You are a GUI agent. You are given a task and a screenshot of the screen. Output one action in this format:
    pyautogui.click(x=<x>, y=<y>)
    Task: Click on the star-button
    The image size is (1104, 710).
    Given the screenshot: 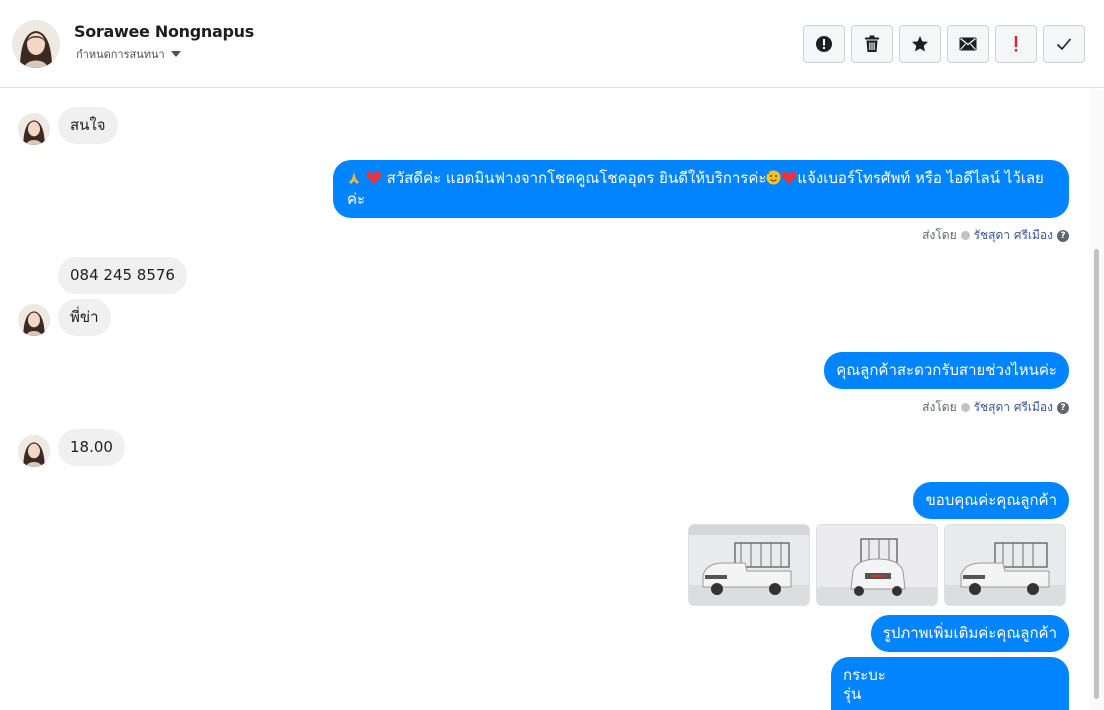 What is the action you would take?
    pyautogui.click(x=920, y=44)
    